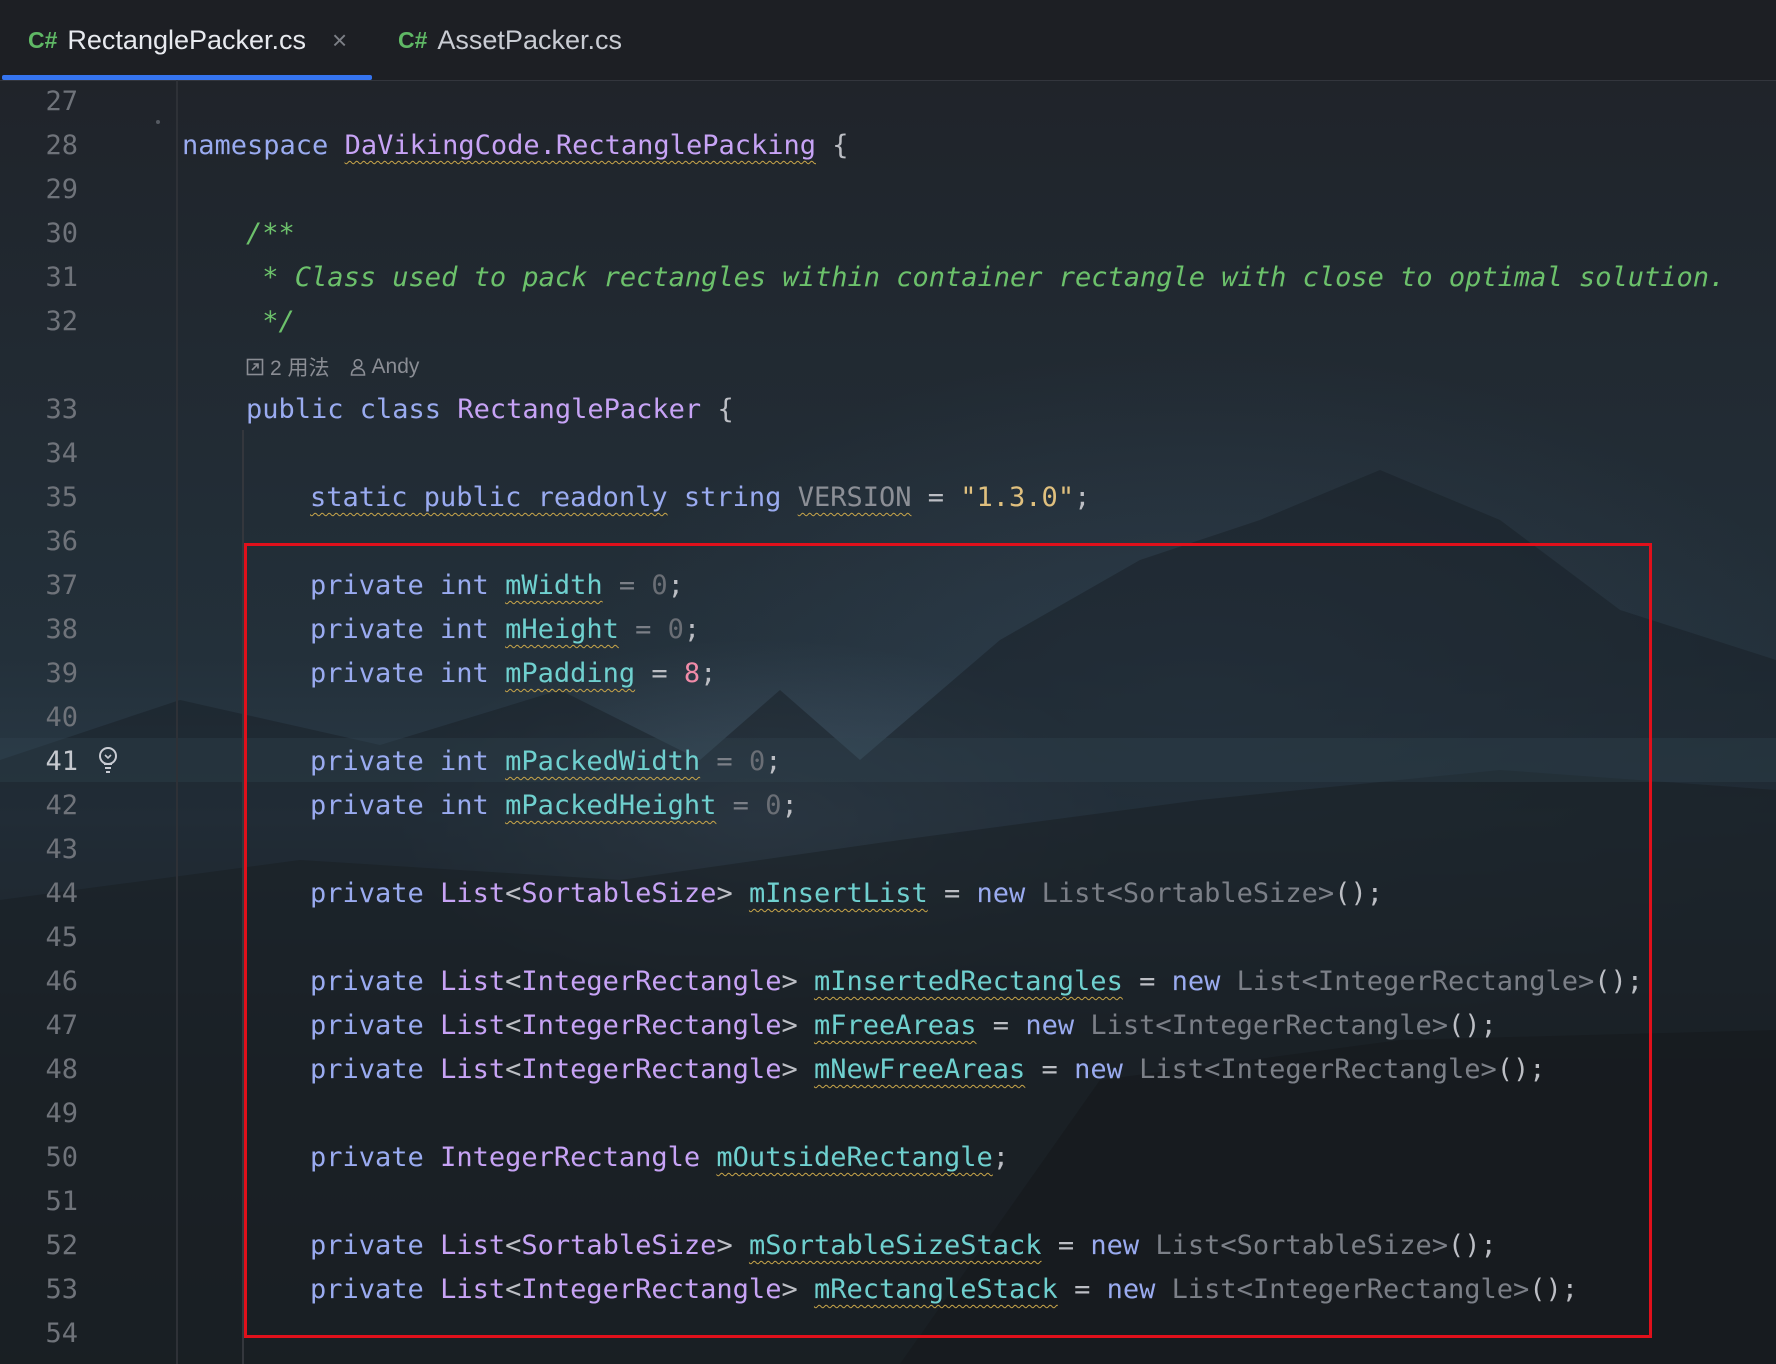 This screenshot has height=1364, width=1776. Describe the element at coordinates (255, 367) in the screenshot. I see `usages-icon` at that location.